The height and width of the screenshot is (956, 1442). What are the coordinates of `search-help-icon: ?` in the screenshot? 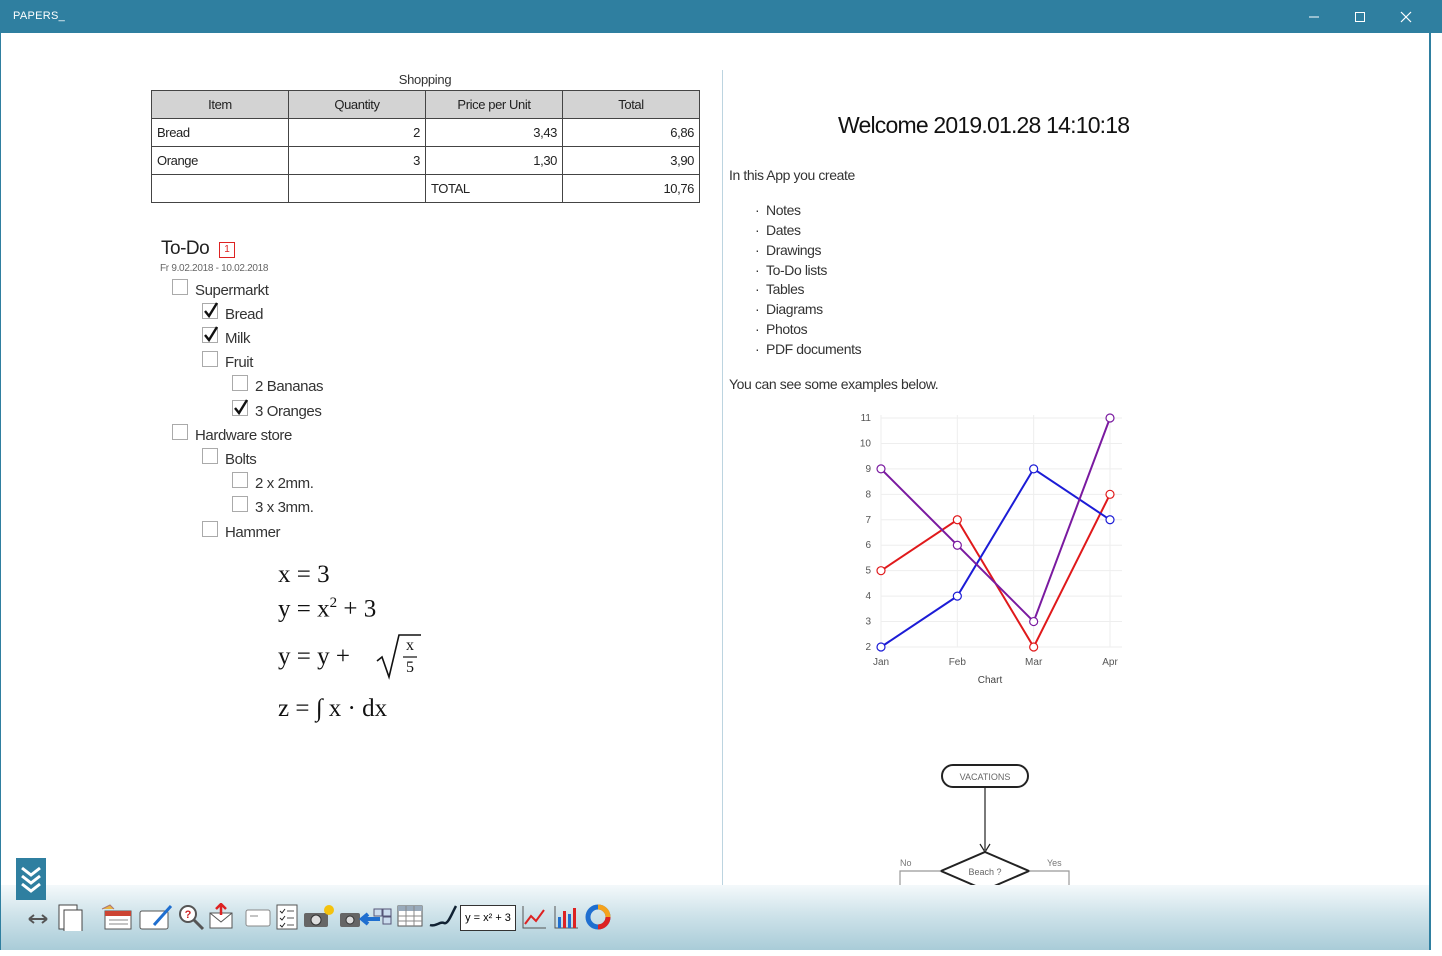 It's located at (191, 917).